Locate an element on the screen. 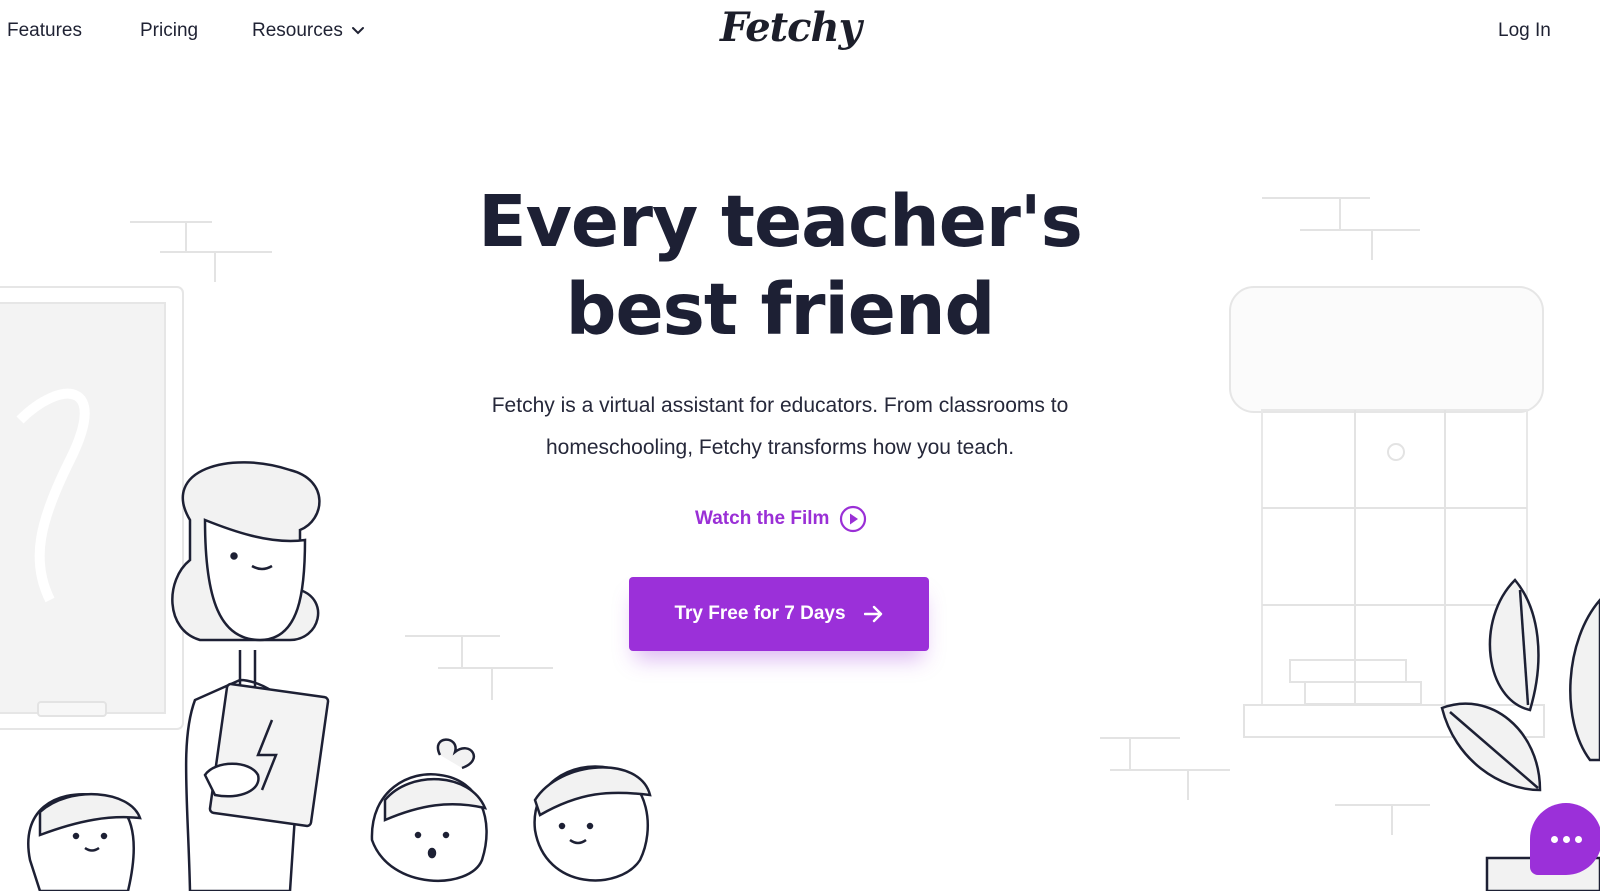 The image size is (1600, 891). nav-pricing-link: Pricing is located at coordinates (169, 31).